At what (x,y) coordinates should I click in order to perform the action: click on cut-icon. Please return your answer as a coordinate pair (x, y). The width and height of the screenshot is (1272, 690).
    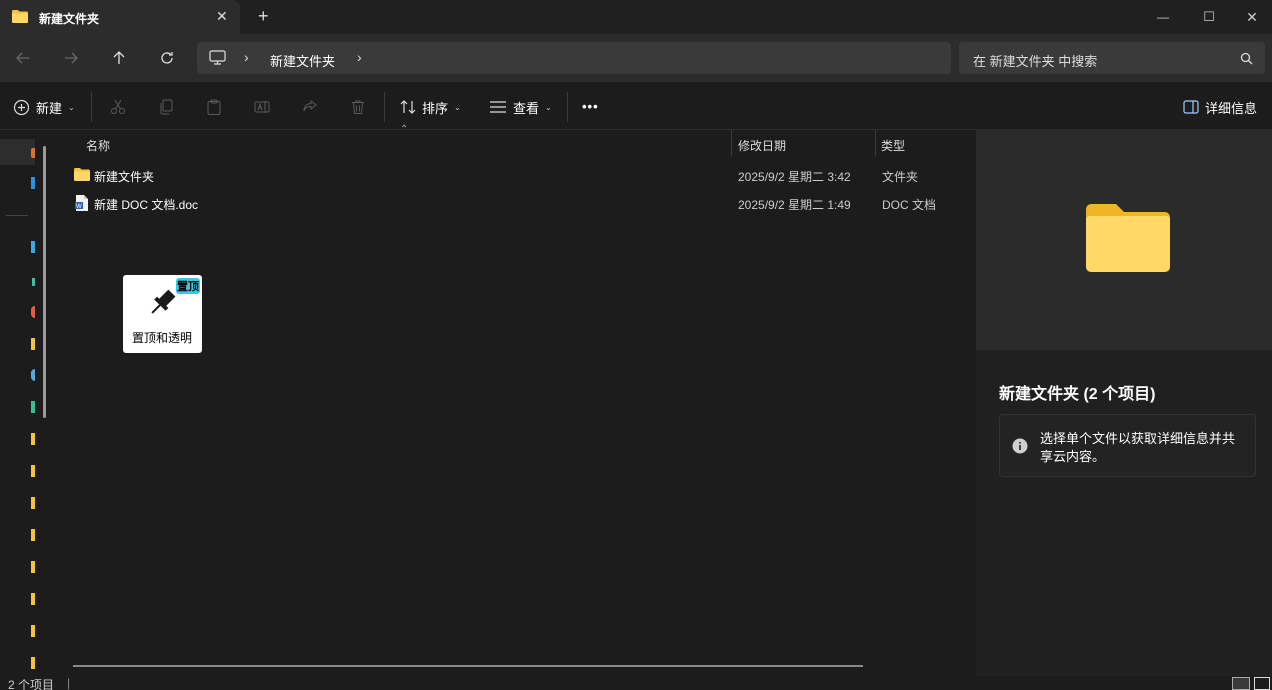
    Looking at the image, I should click on (118, 107).